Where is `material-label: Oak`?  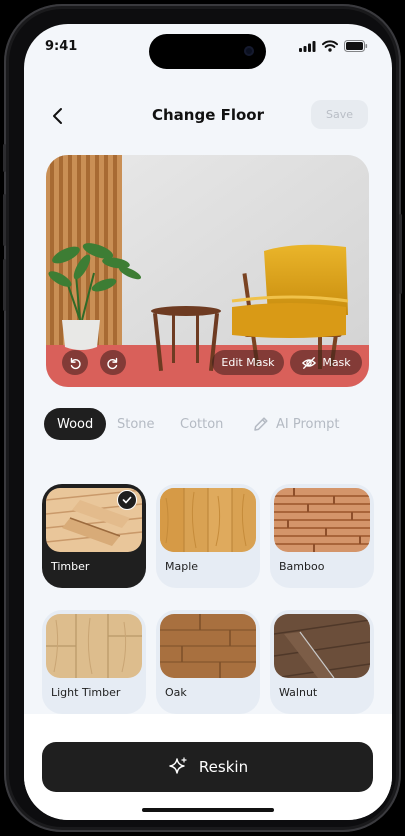 material-label: Oak is located at coordinates (176, 692).